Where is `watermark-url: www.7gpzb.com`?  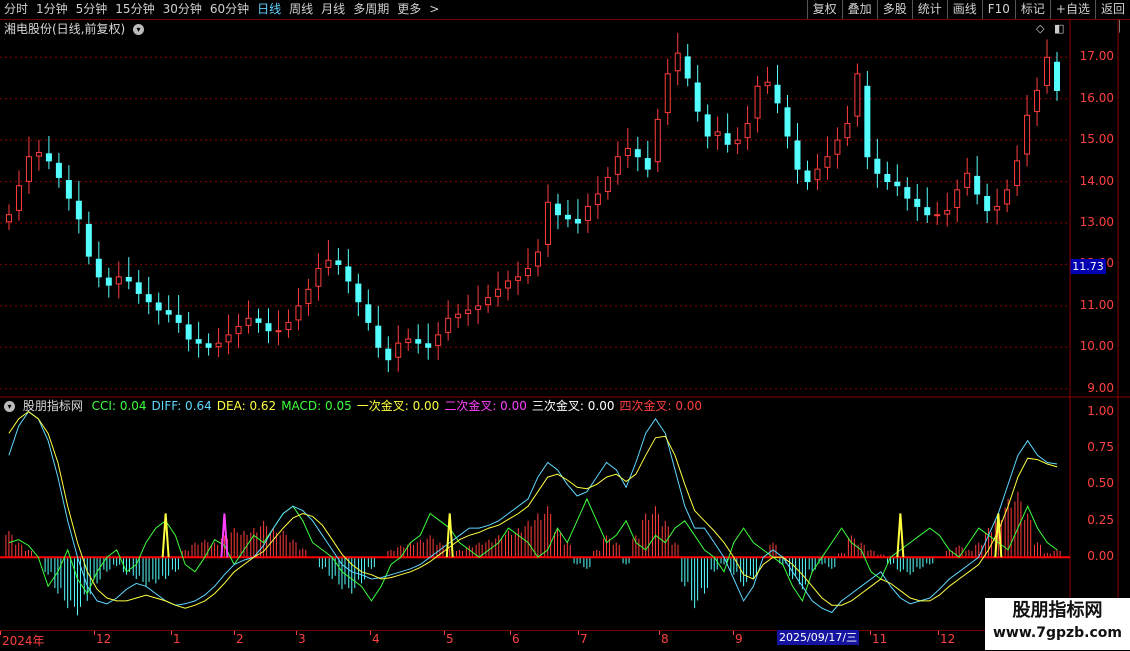
watermark-url: www.7gpzb.com is located at coordinates (1057, 633).